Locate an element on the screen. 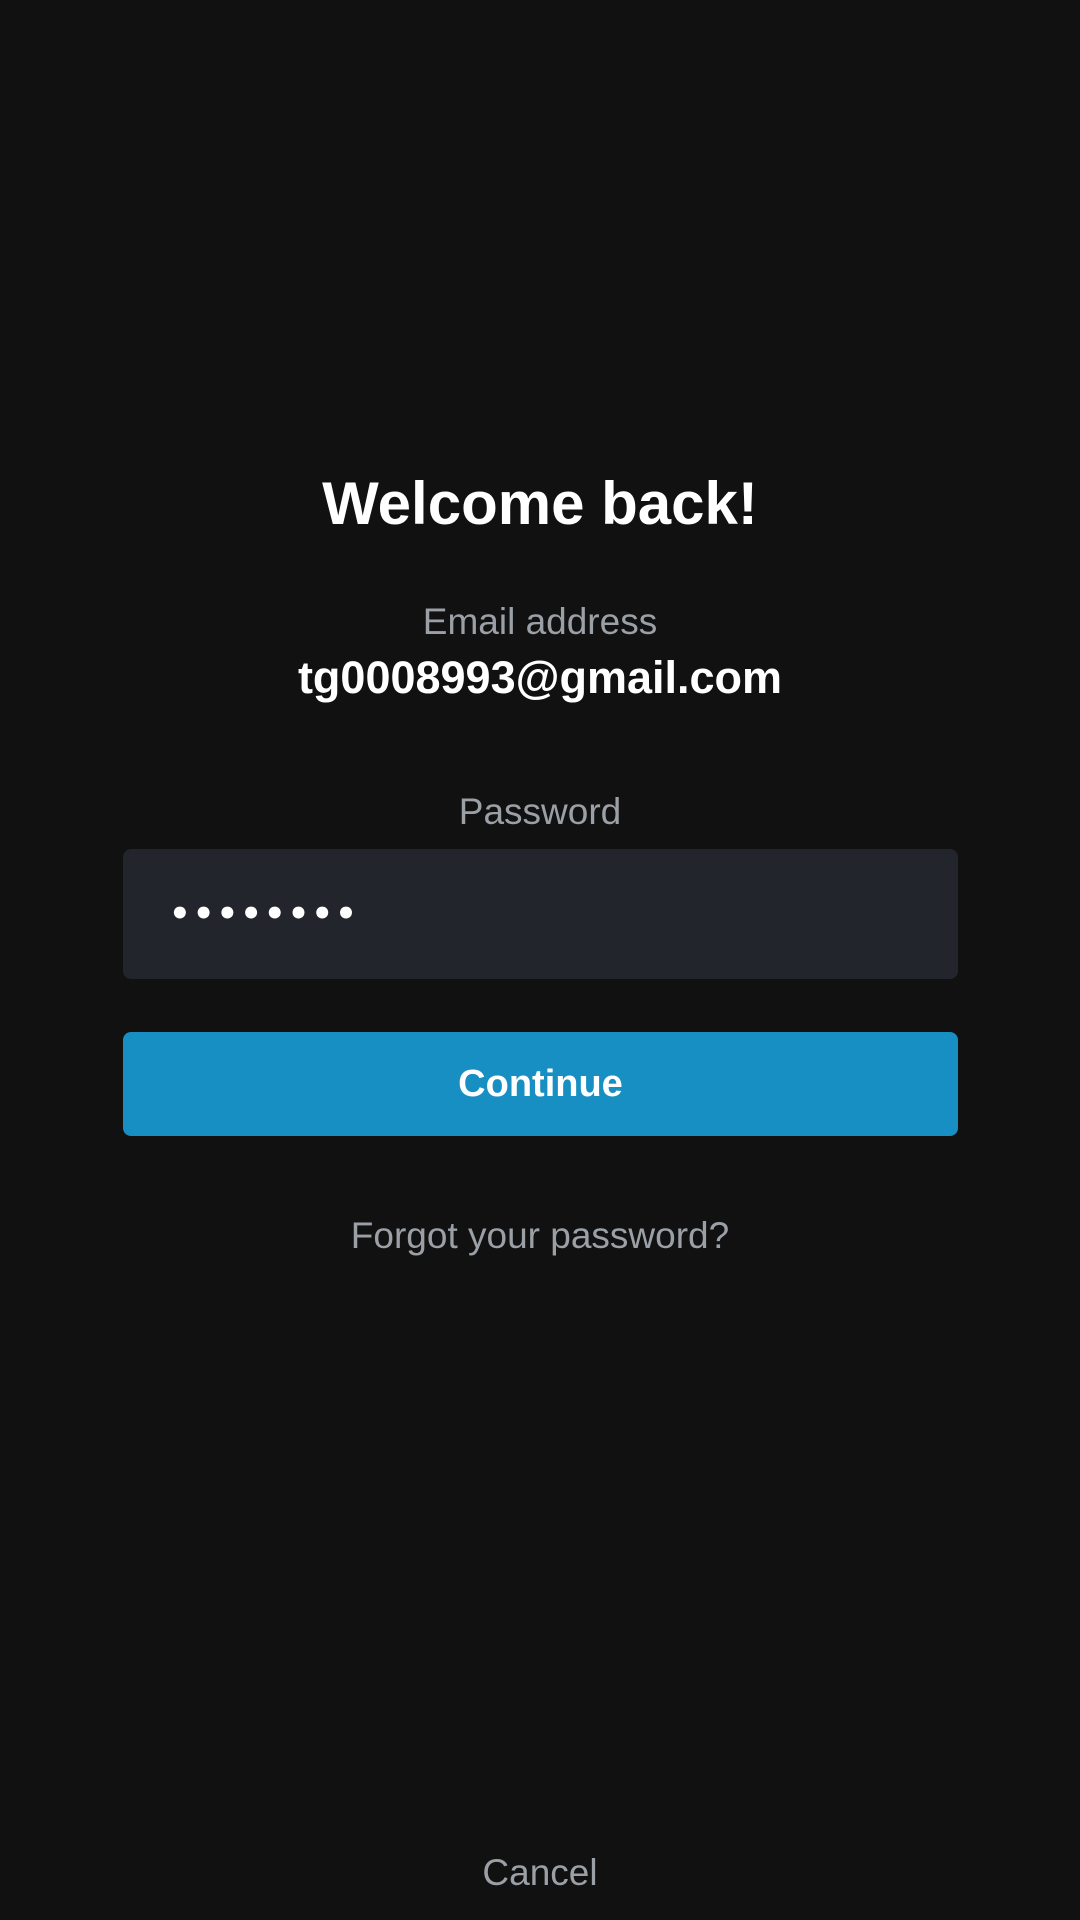  forgot-password-link: Forgot your password? is located at coordinates (540, 1236).